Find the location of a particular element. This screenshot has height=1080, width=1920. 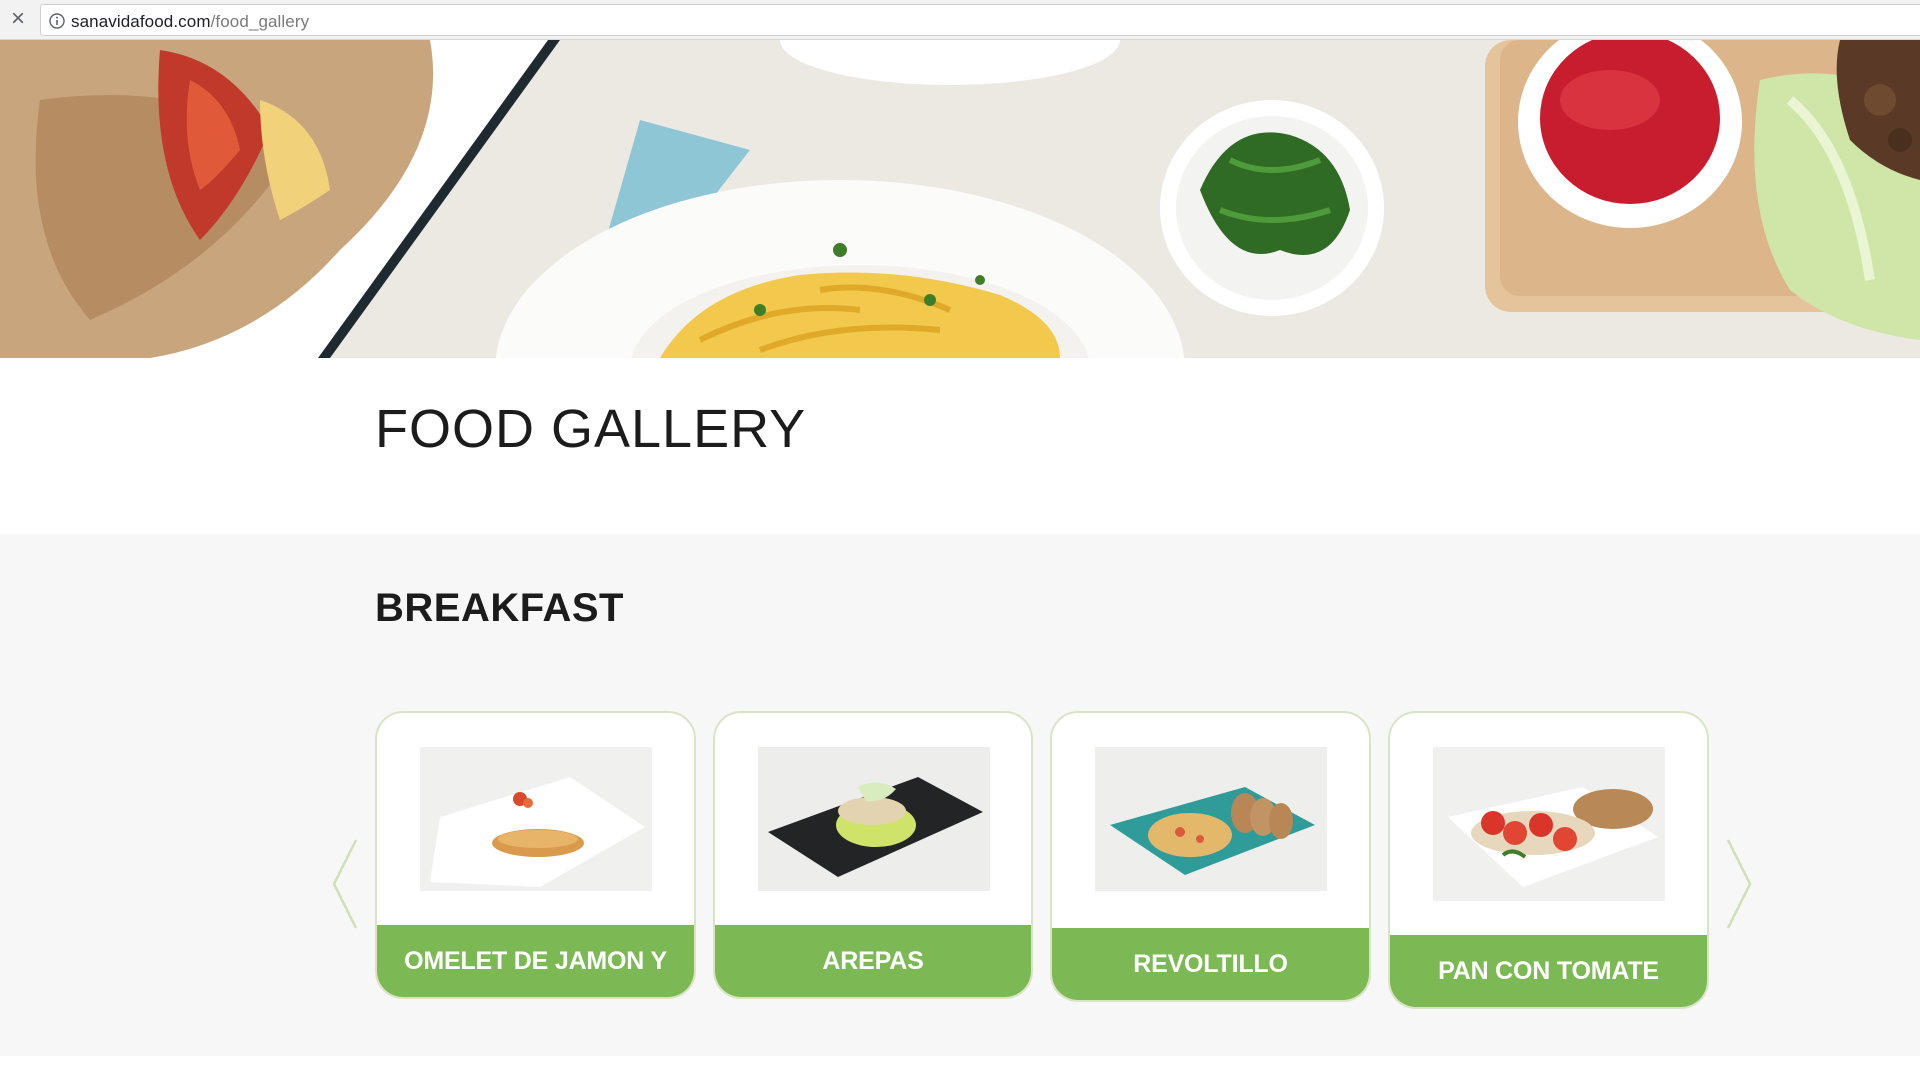

gallery-card-pan-con-tomate: PAN CON TOMATE is located at coordinates (1548, 860).